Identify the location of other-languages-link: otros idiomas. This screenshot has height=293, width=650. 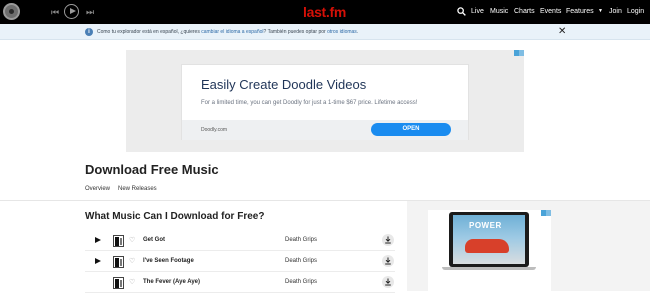
(342, 32).